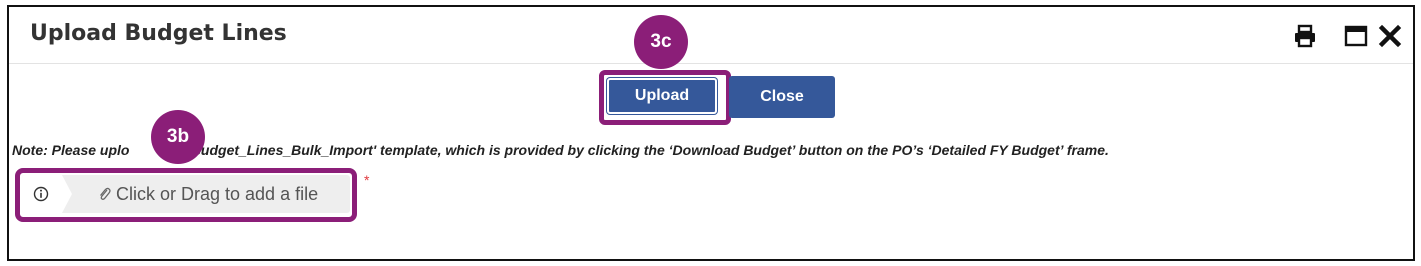 The height and width of the screenshot is (266, 1421). What do you see at coordinates (367, 180) in the screenshot?
I see `required-marker: *` at bounding box center [367, 180].